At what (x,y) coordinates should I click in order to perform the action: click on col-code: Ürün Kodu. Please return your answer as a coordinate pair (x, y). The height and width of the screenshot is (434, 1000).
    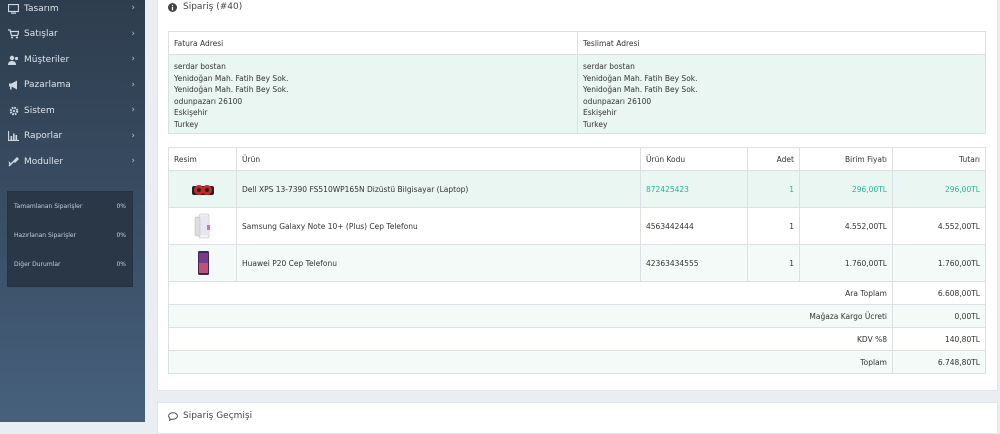
    Looking at the image, I should click on (694, 159).